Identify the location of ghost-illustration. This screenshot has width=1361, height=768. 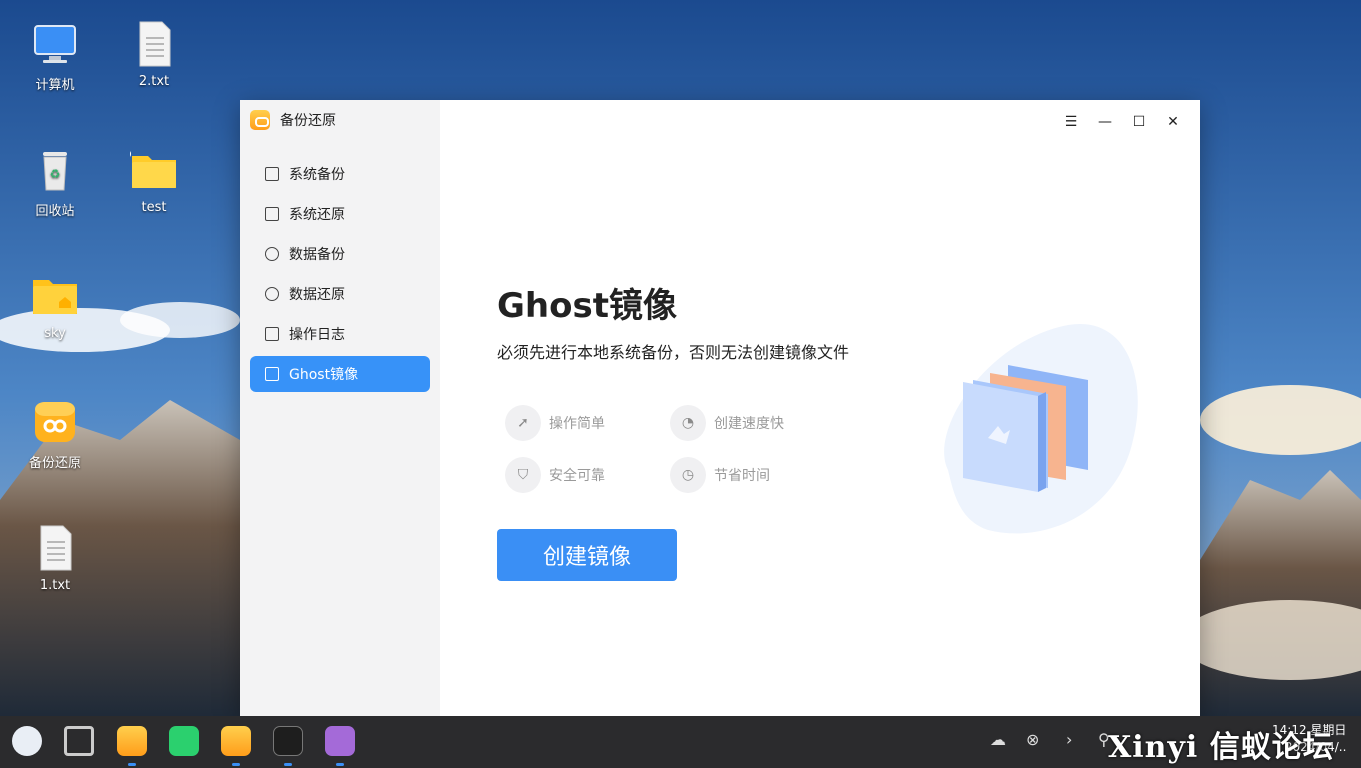
(1035, 430).